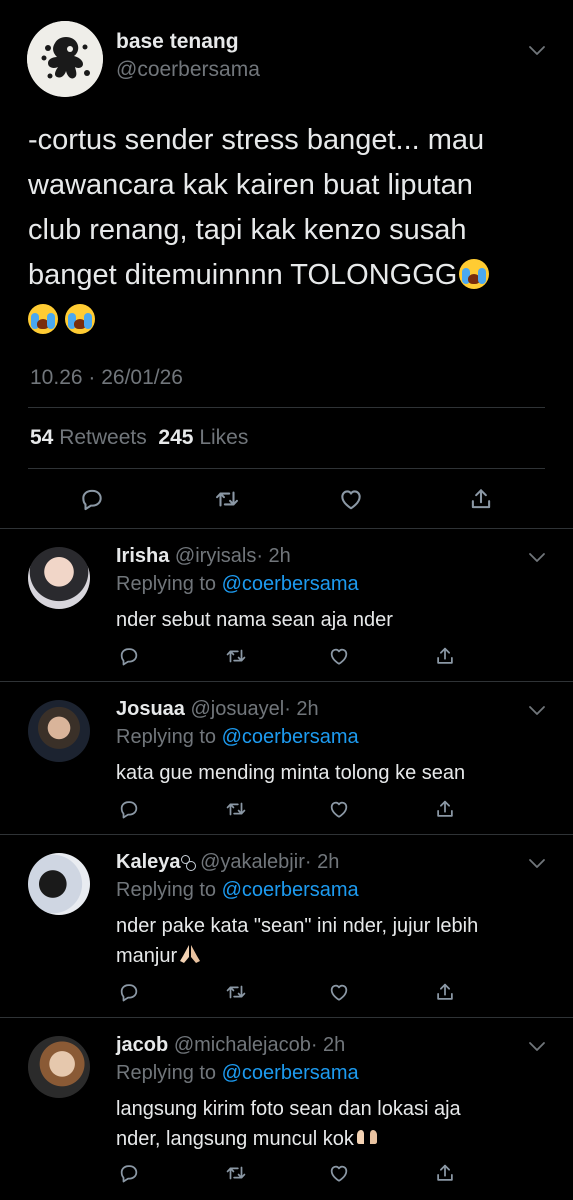 The width and height of the screenshot is (573, 1200). I want to click on retweets-label: Retweets, so click(103, 437).